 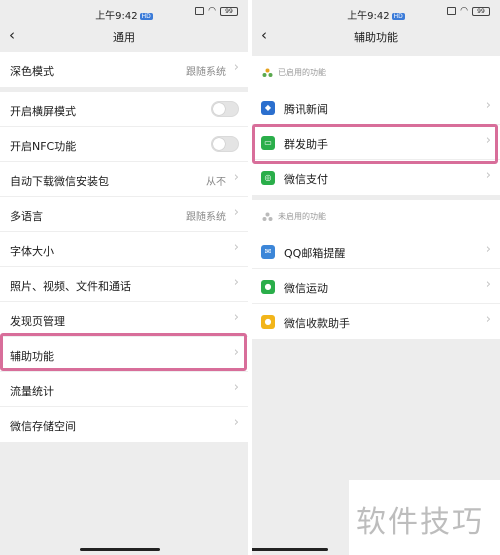 I want to click on row-label: 多语言, so click(x=26, y=216).